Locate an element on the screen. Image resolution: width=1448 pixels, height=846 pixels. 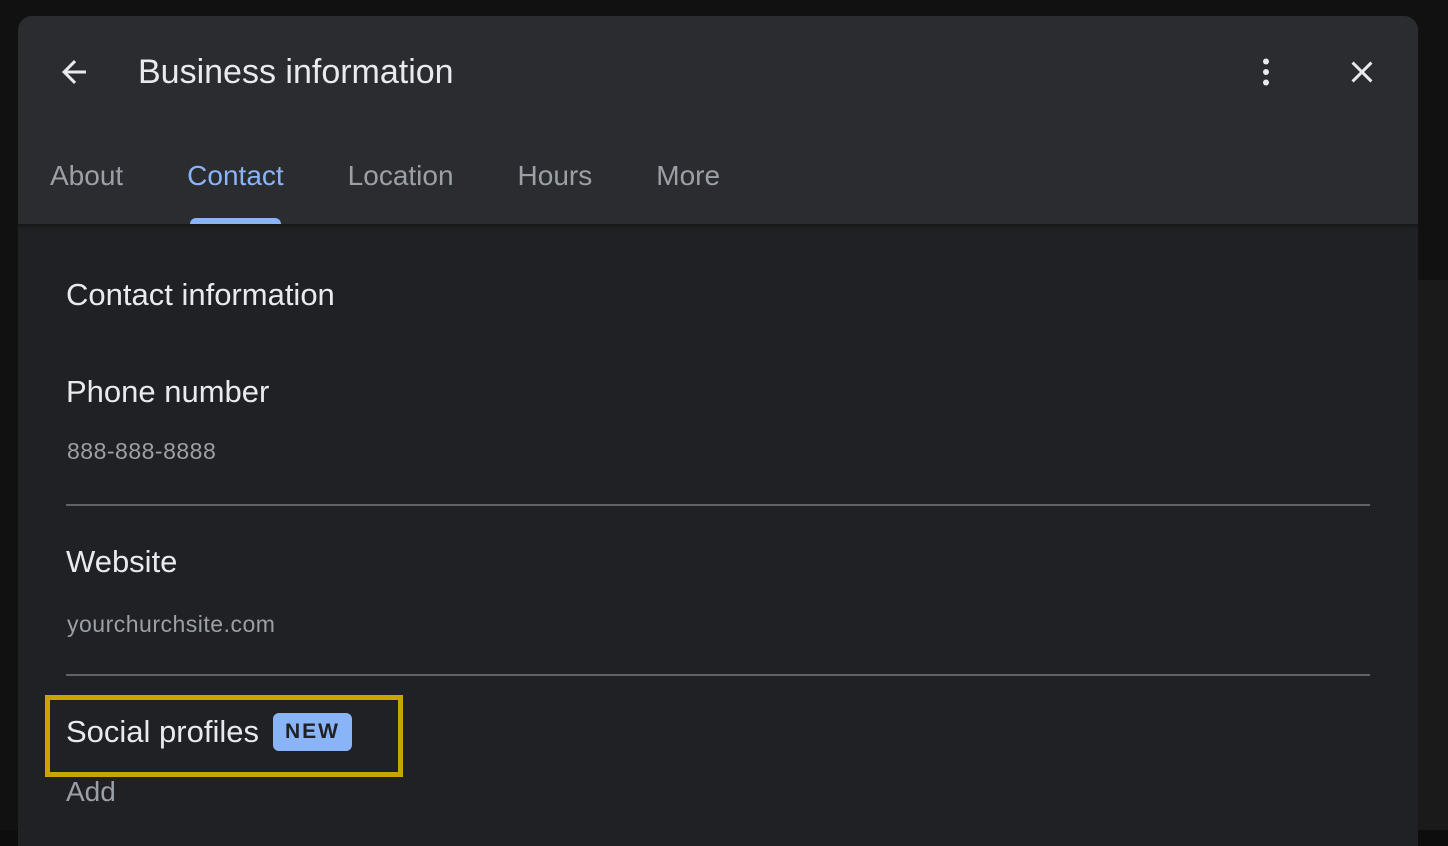
arrow-left-icon is located at coordinates (74, 72).